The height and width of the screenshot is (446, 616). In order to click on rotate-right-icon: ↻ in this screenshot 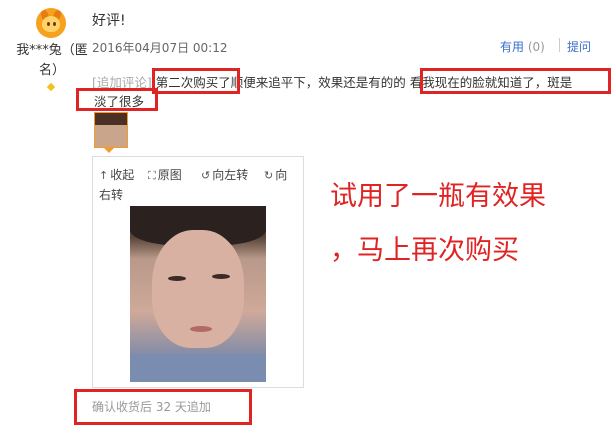, I will do `click(269, 175)`.